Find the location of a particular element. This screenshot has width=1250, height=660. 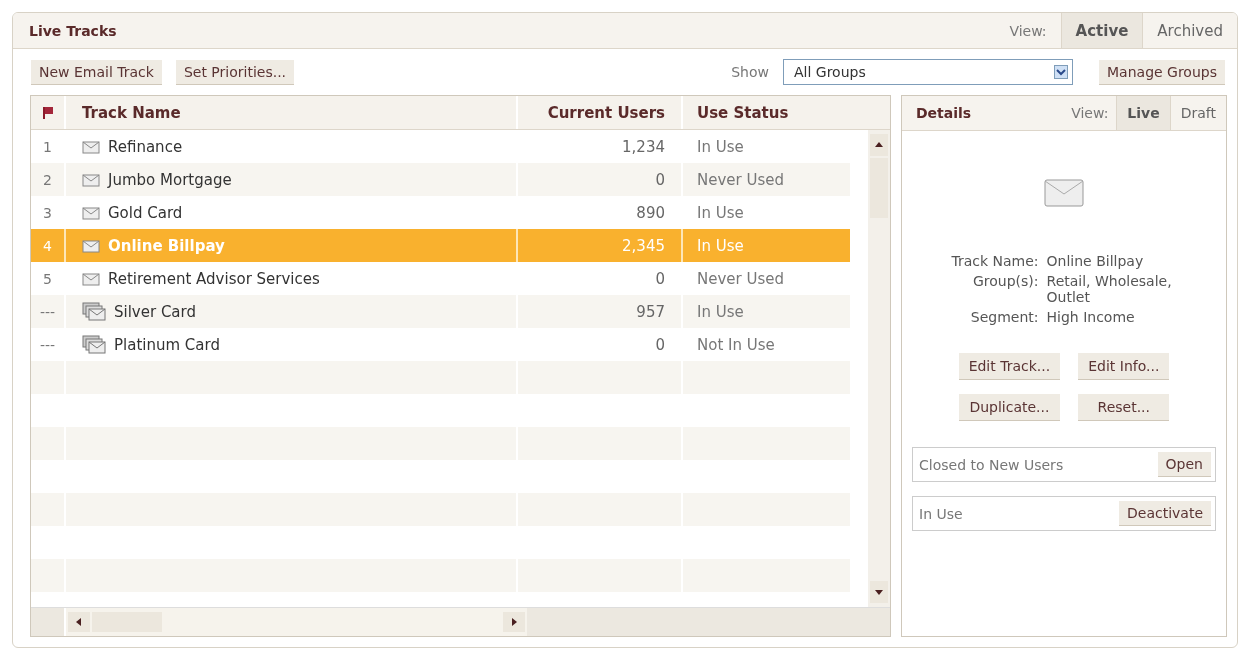

table-row: 2 Jumbo Mortgage 0 Never Used is located at coordinates (440, 179).